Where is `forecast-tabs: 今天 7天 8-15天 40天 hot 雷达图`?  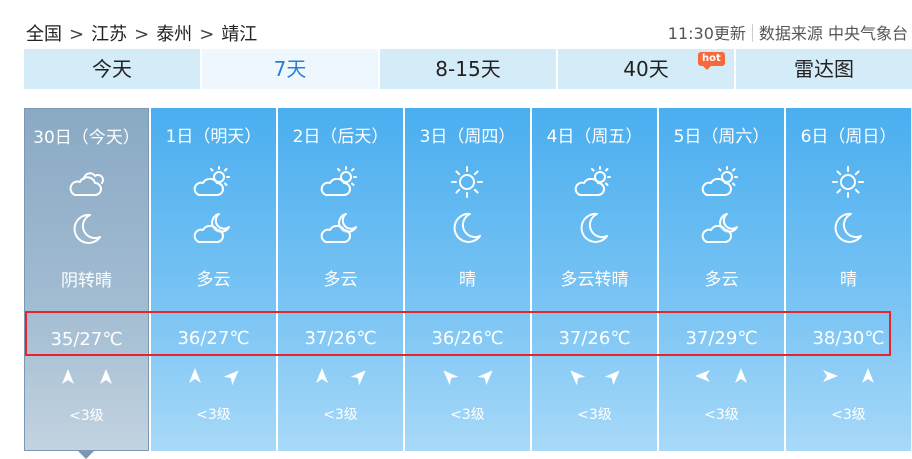 forecast-tabs: 今天 7天 8-15天 40天 hot 雷达图 is located at coordinates (468, 69).